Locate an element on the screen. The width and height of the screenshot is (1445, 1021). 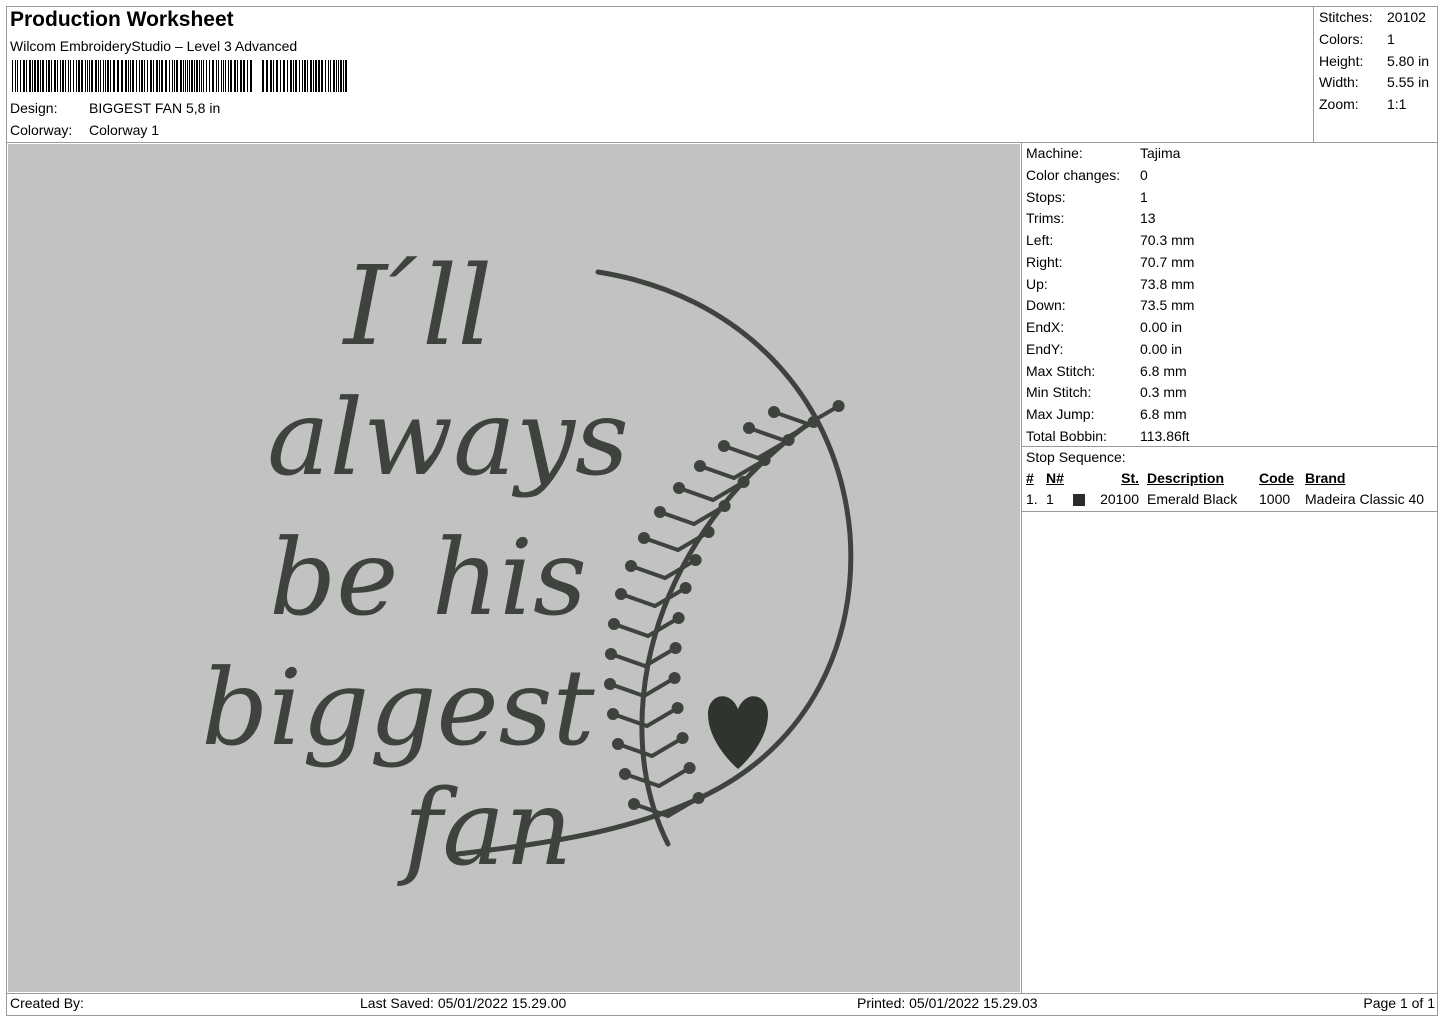
stat-colors: Colors: 1 is located at coordinates (1357, 38).